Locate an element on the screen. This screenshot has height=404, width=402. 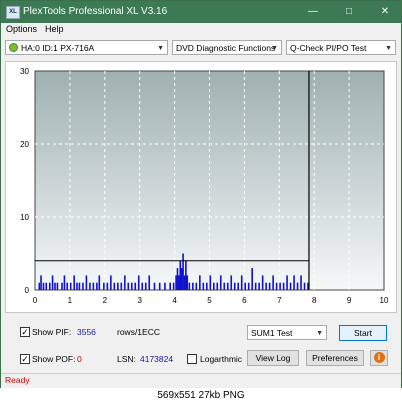
y-tick-label: 30 is located at coordinates (24, 71).